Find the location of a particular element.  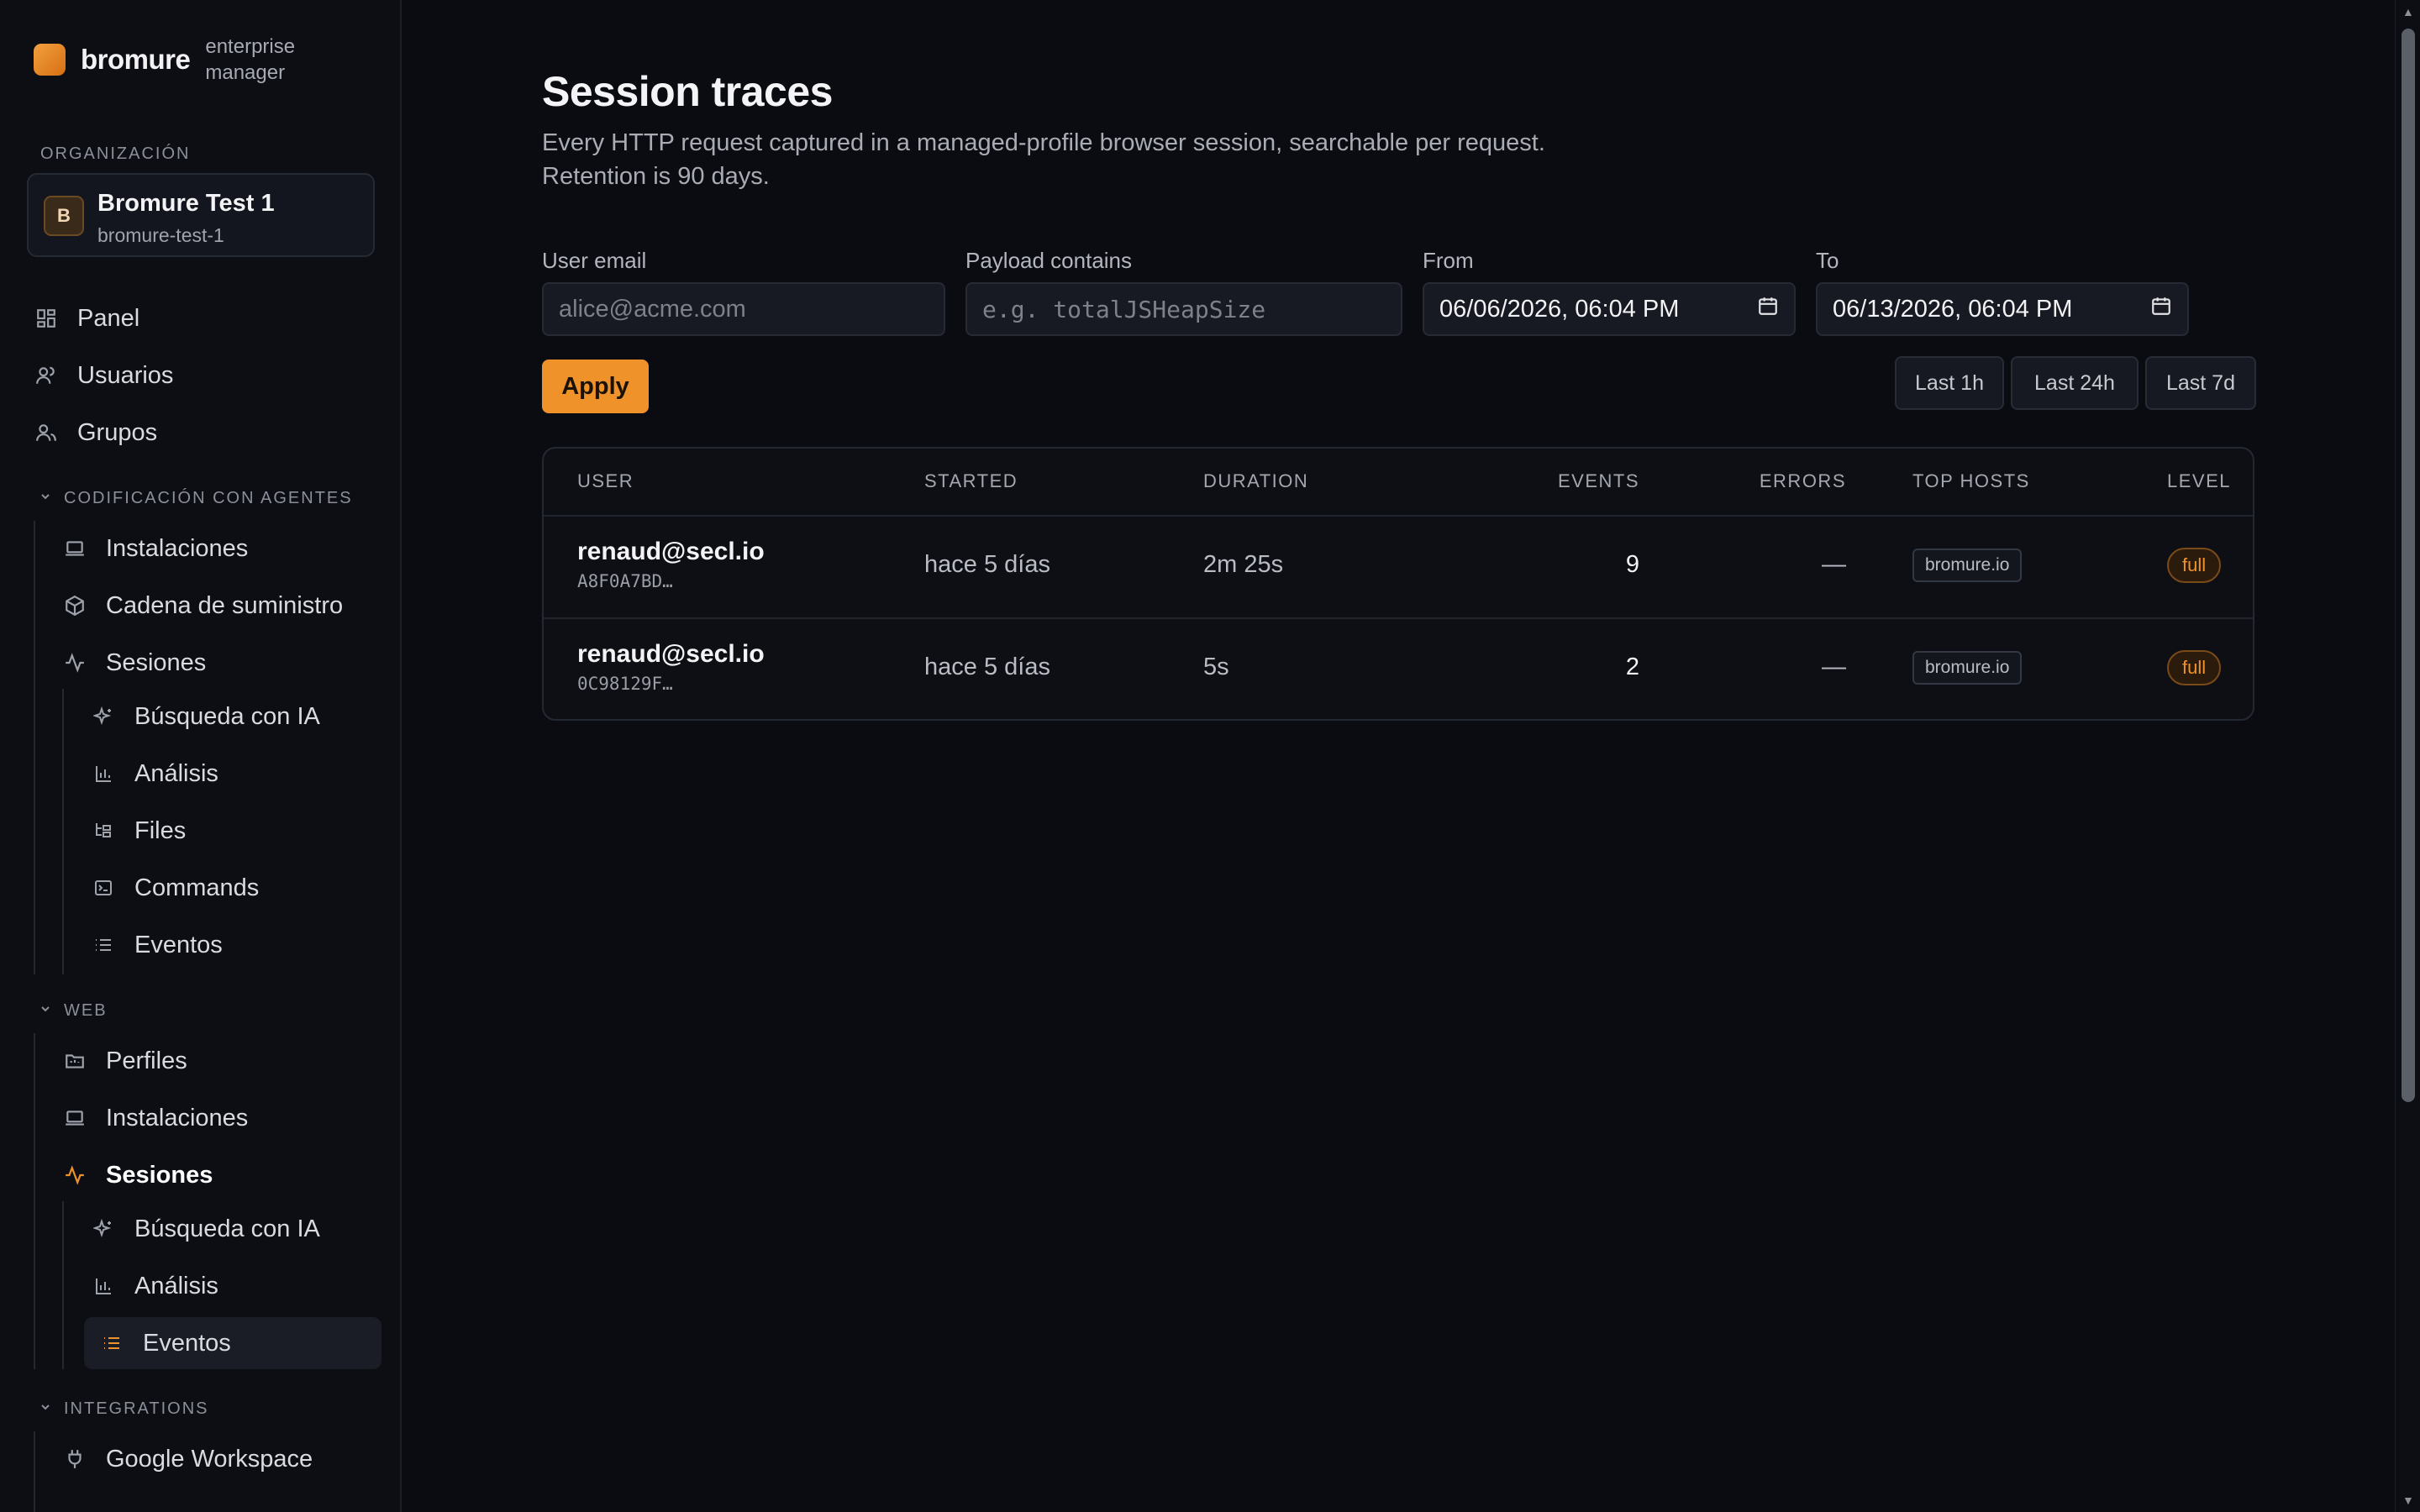

page-title: Session traces is located at coordinates (688, 91).